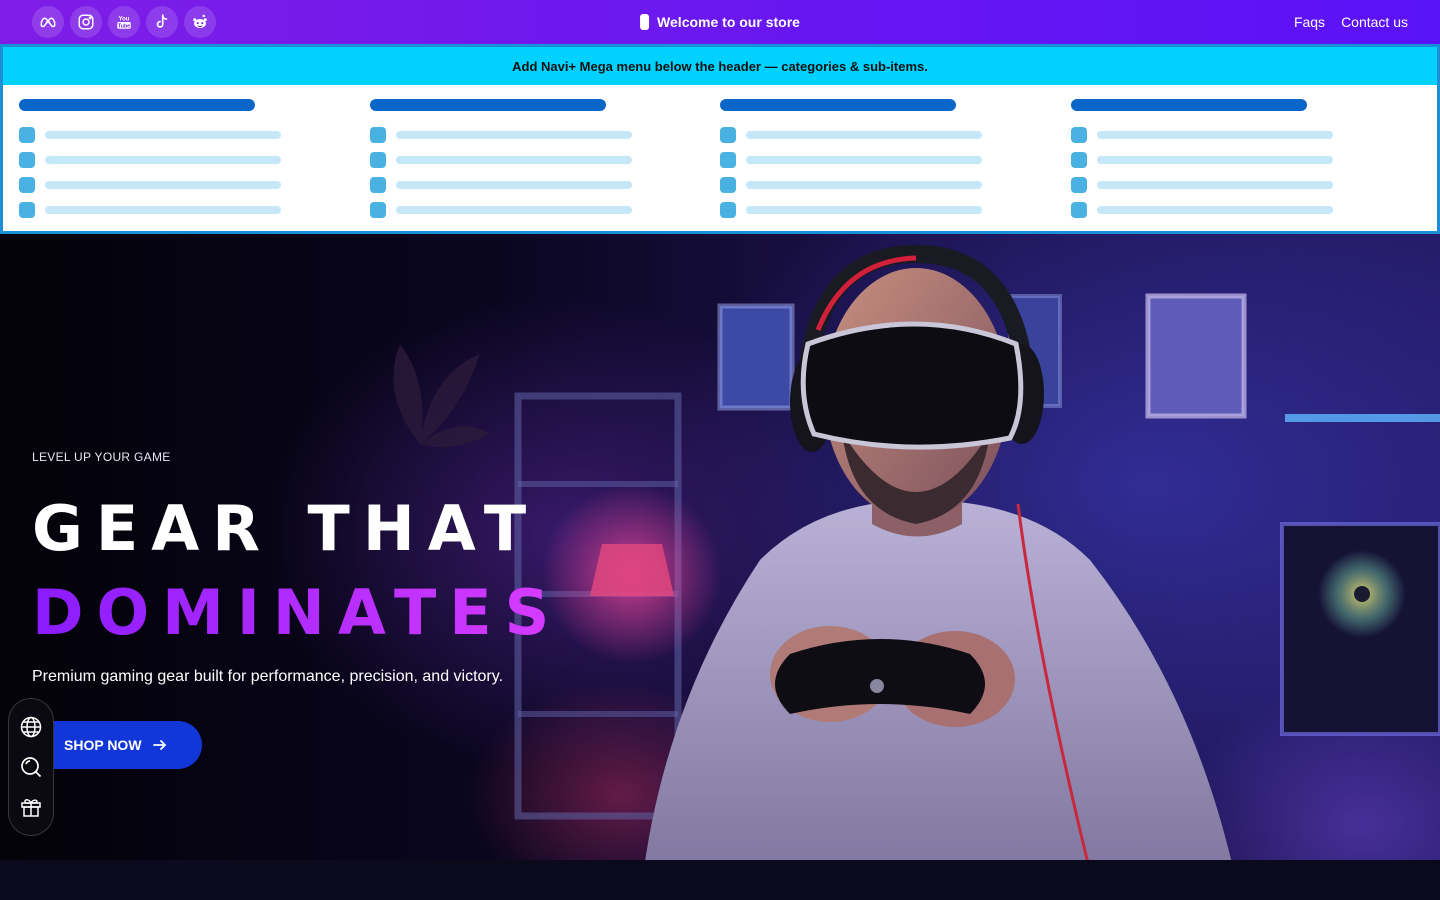 The width and height of the screenshot is (1440, 900). I want to click on hero-eyebrow: LEVEL UP YOUR GAME, so click(101, 457).